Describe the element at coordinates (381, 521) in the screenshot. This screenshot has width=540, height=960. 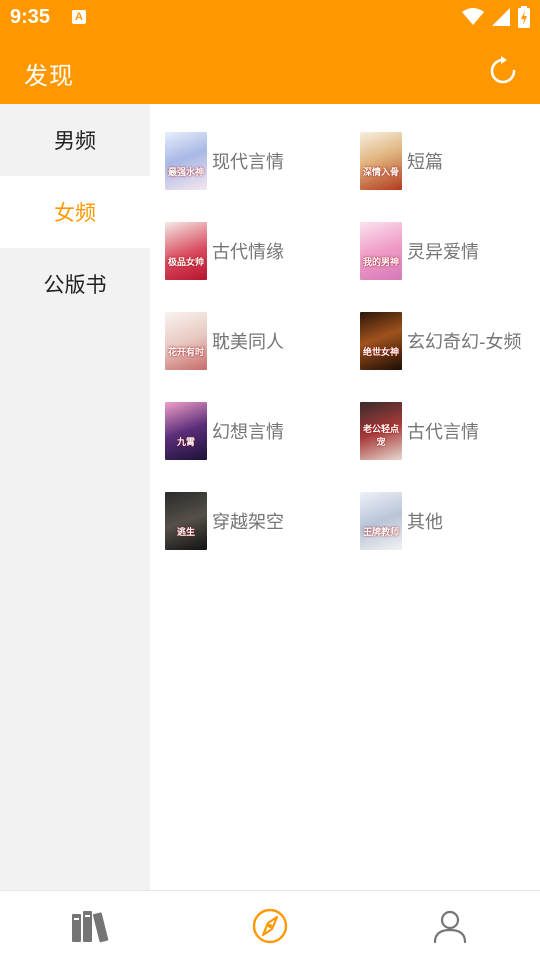
I see `book-cover: 王牌教师` at that location.